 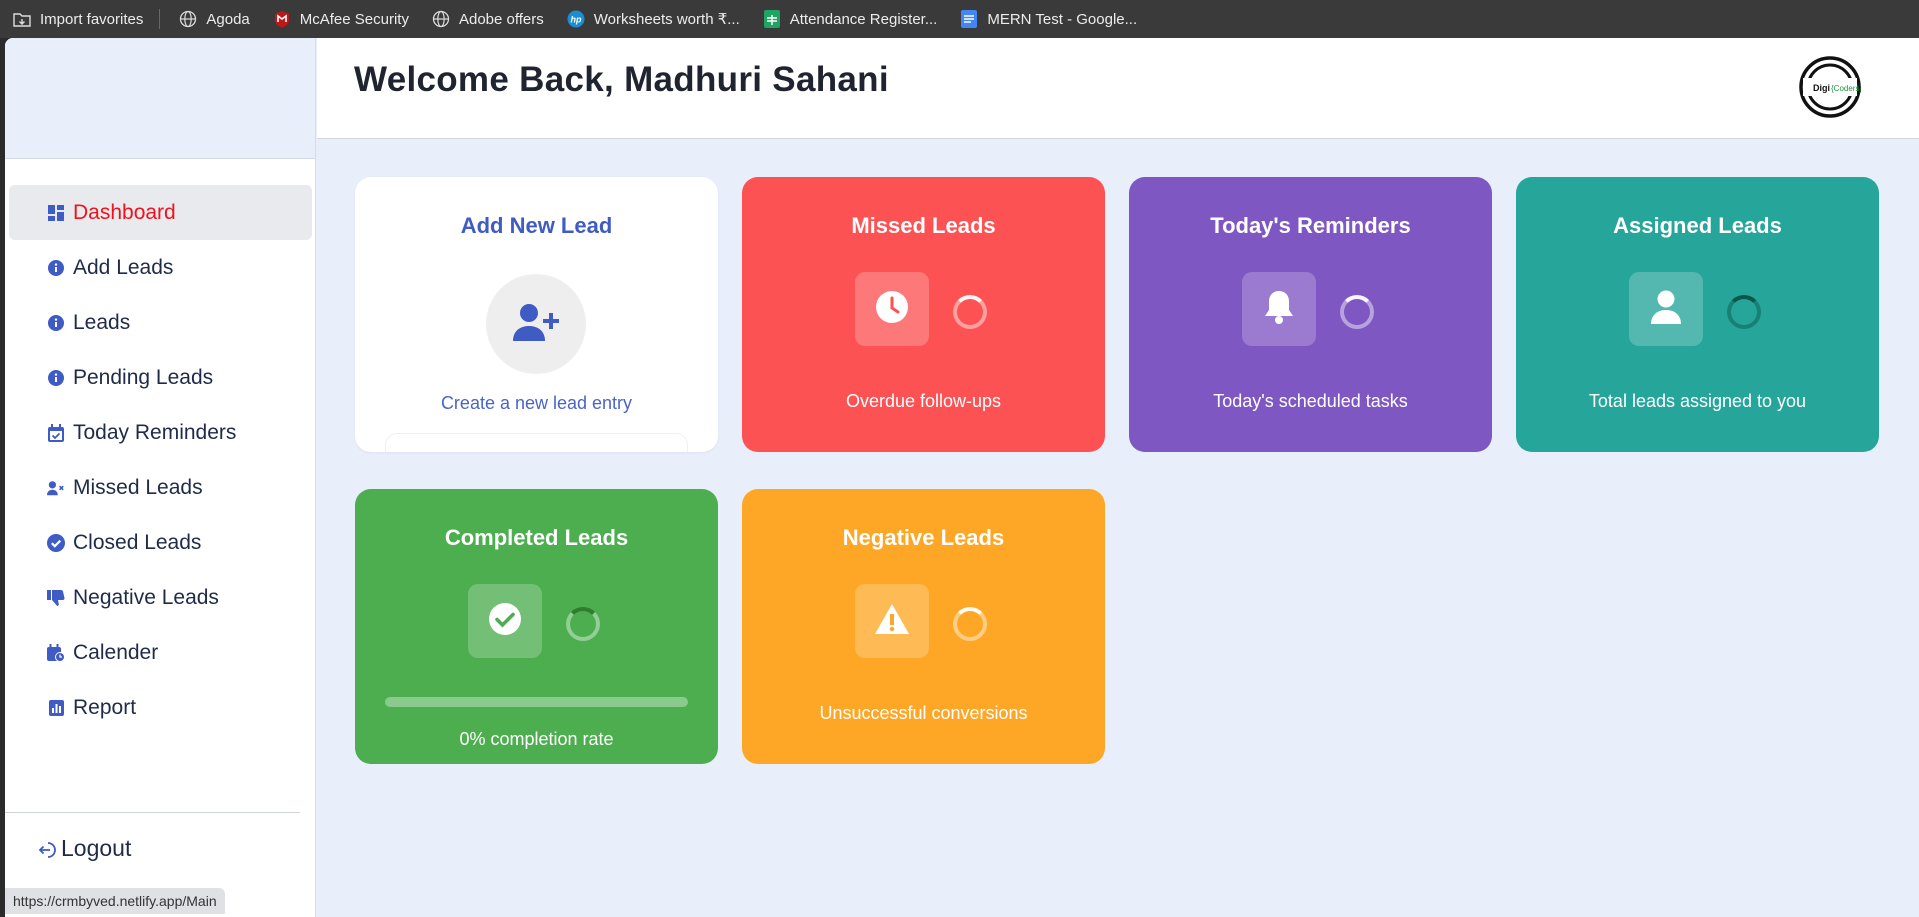 I want to click on sidebar-item-today-reminders: Today Reminders, so click(x=160, y=432).